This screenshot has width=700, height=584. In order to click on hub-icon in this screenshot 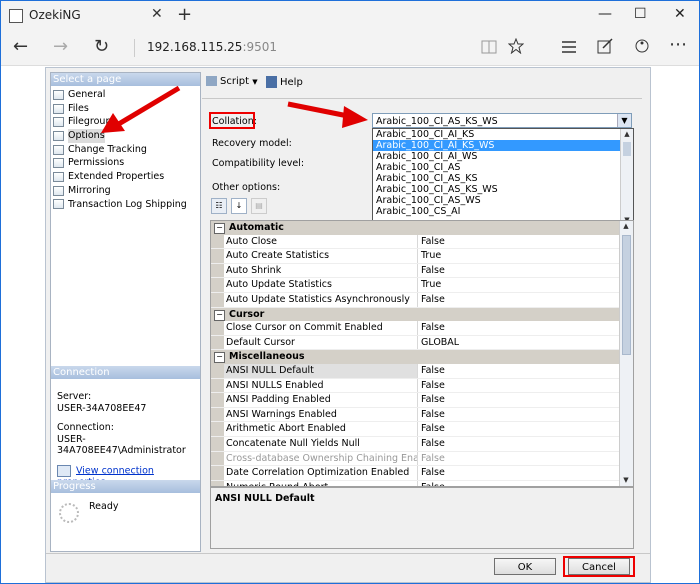, I will do `click(569, 47)`.